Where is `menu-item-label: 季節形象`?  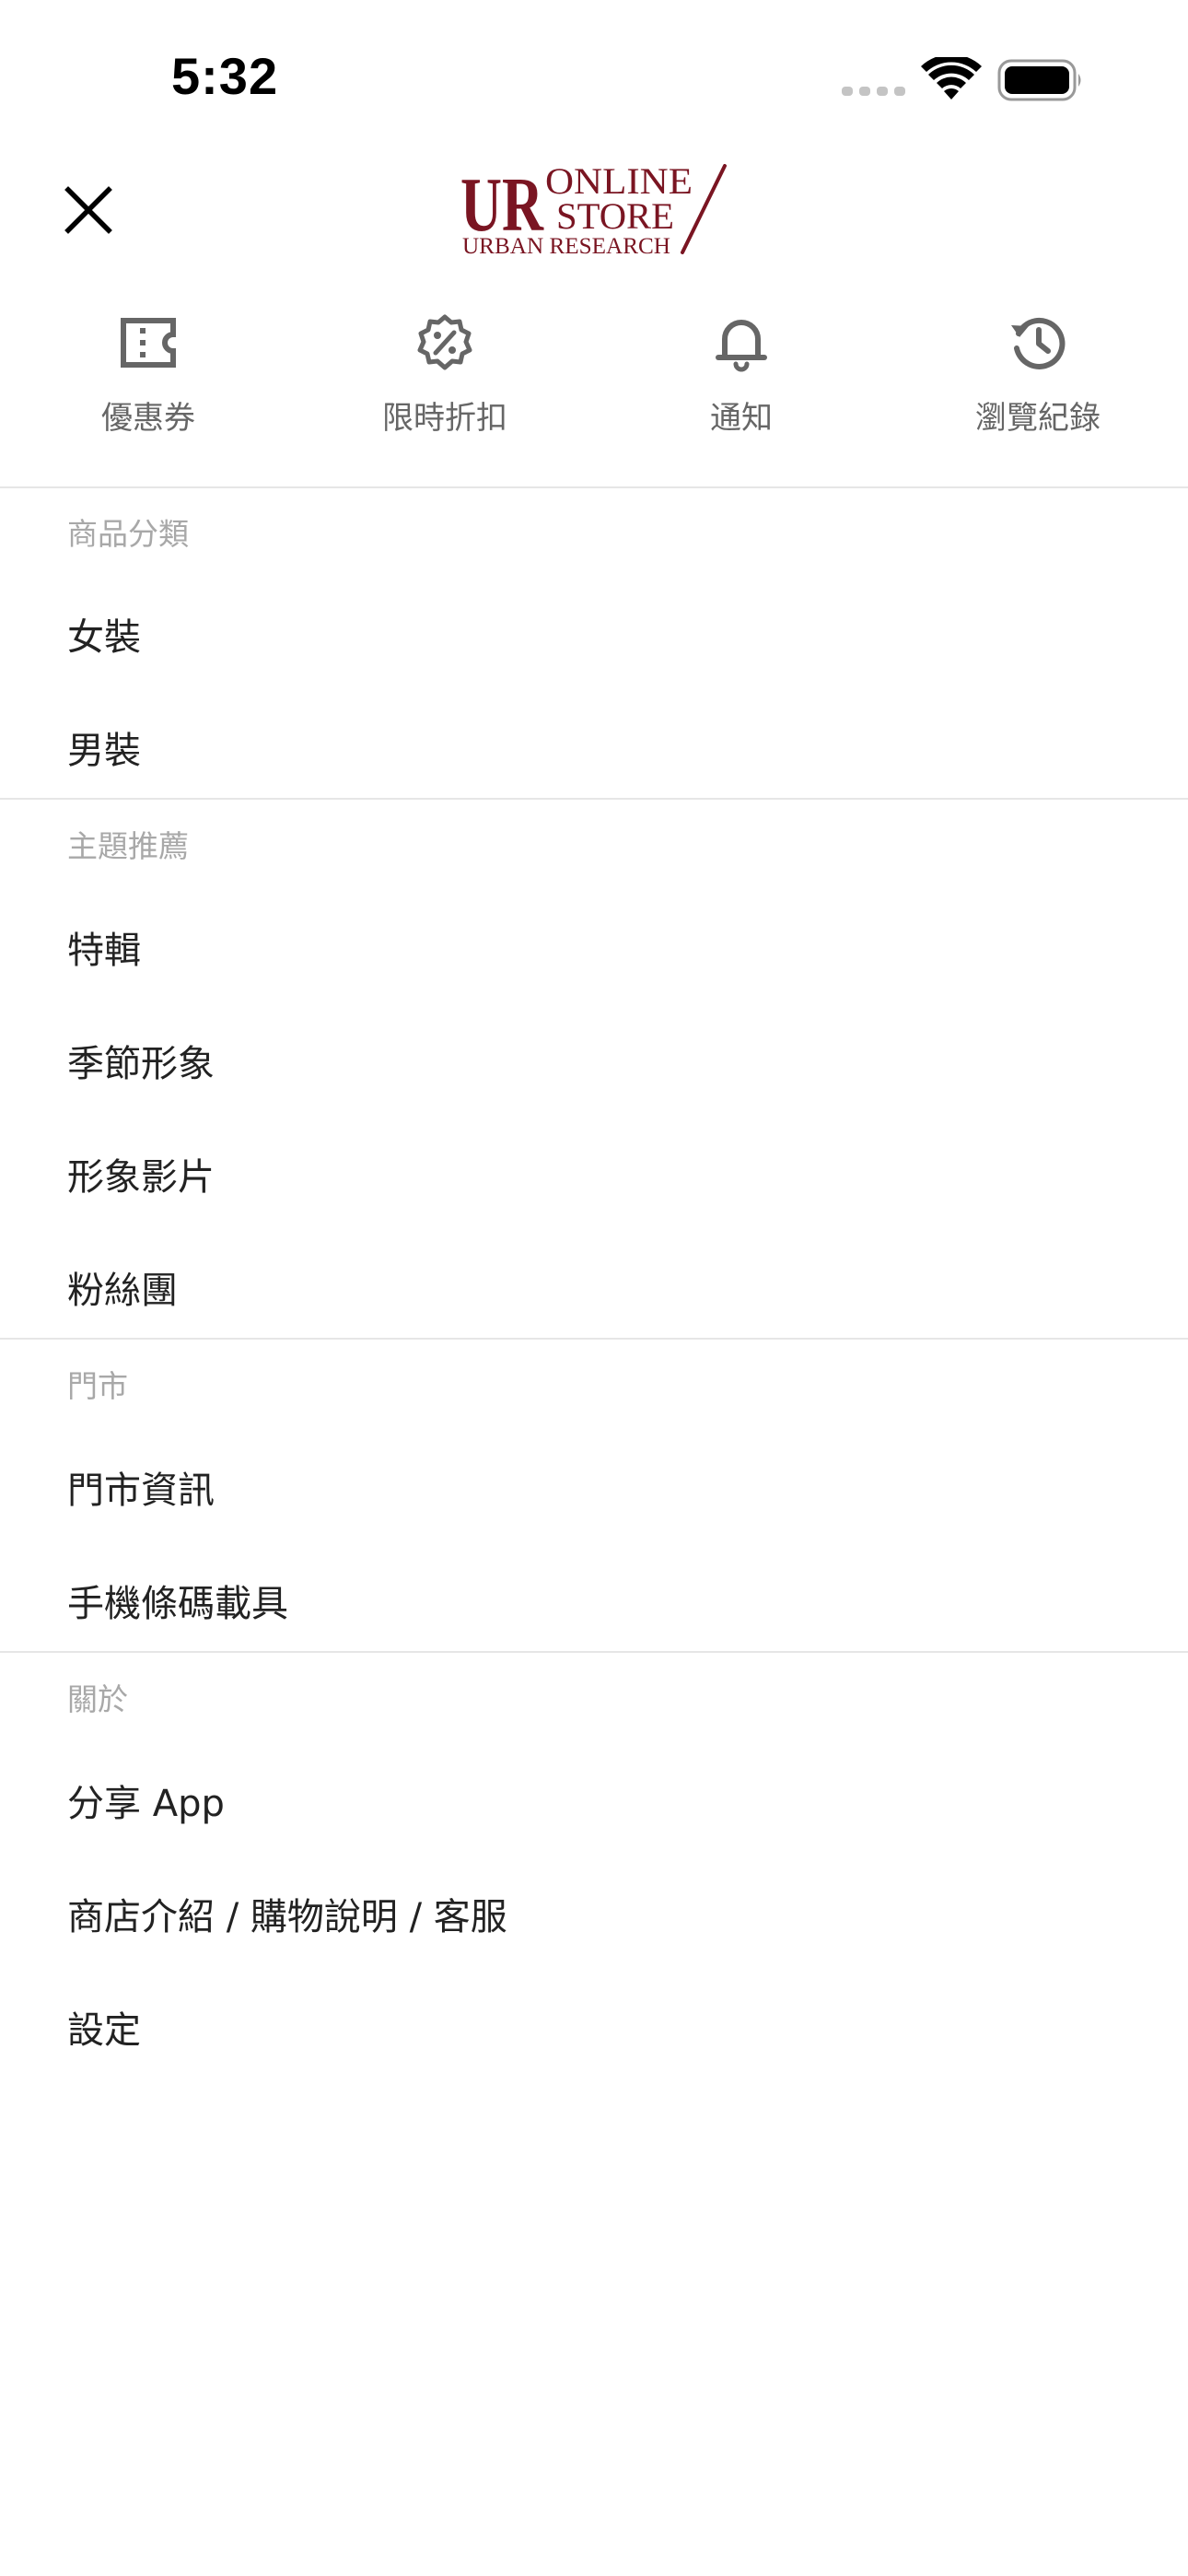
menu-item-label: 季節形象 is located at coordinates (141, 1064).